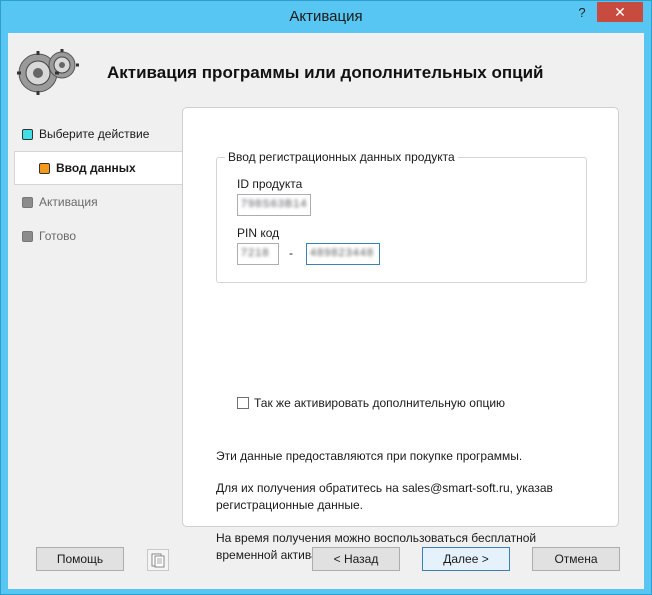  What do you see at coordinates (576, 559) in the screenshot?
I see `cancel-button: Отмена` at bounding box center [576, 559].